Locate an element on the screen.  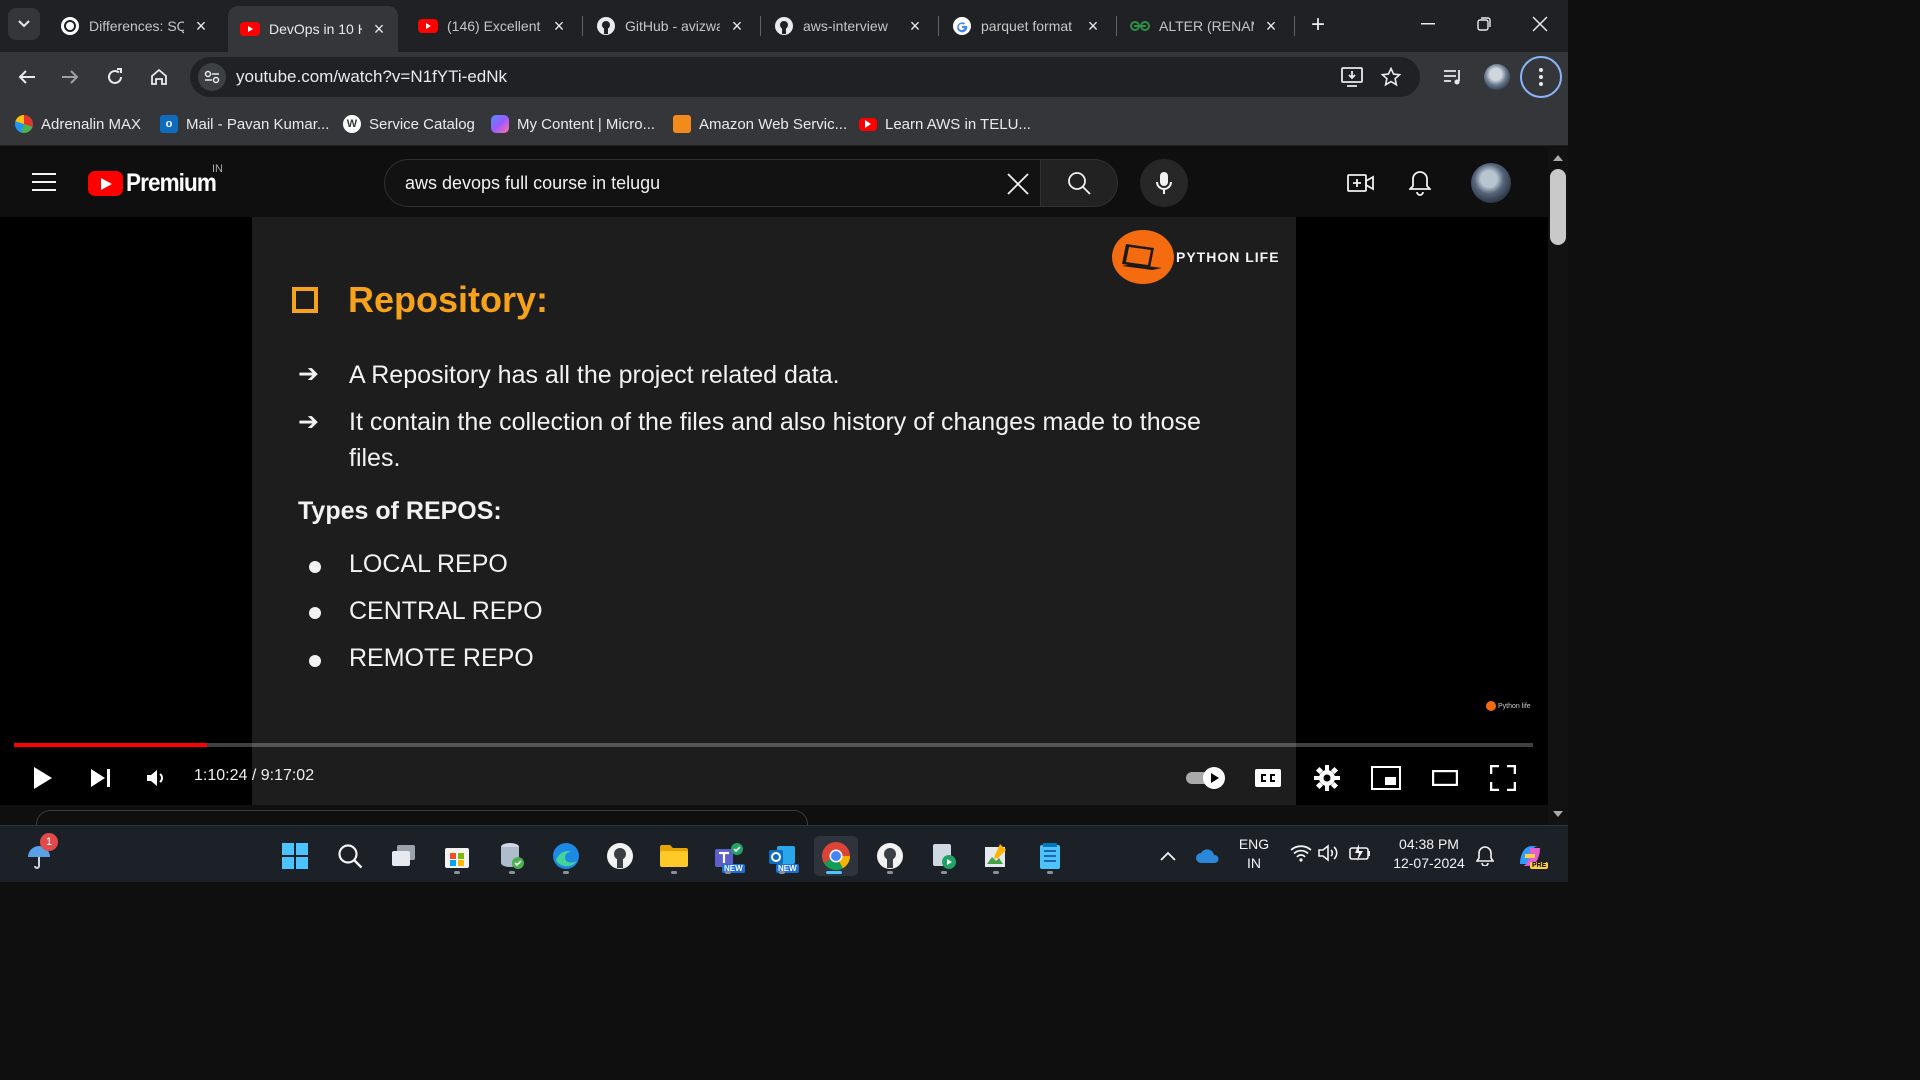
chrome-button is located at coordinates (836, 856).